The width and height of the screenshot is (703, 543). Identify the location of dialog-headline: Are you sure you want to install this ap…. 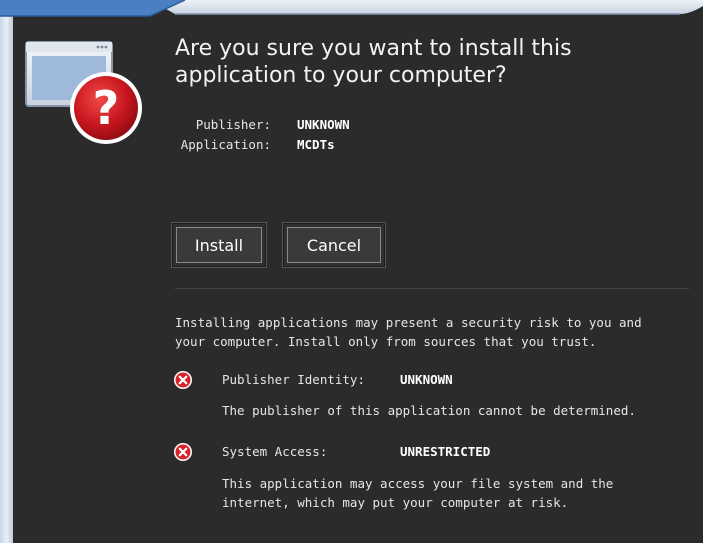
(373, 62).